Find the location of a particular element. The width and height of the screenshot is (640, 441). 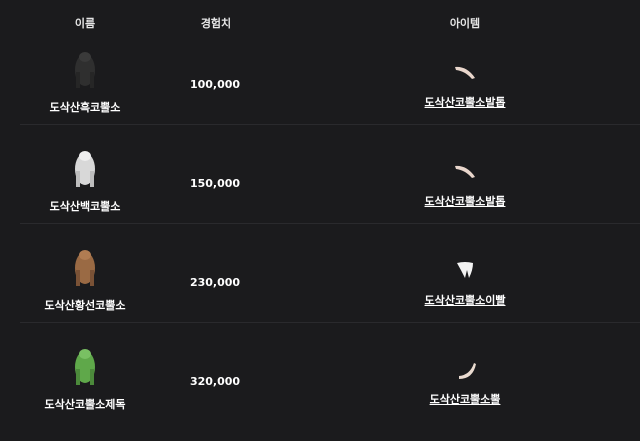

monster-name: 도삭산백코뿔소 is located at coordinates (85, 206).